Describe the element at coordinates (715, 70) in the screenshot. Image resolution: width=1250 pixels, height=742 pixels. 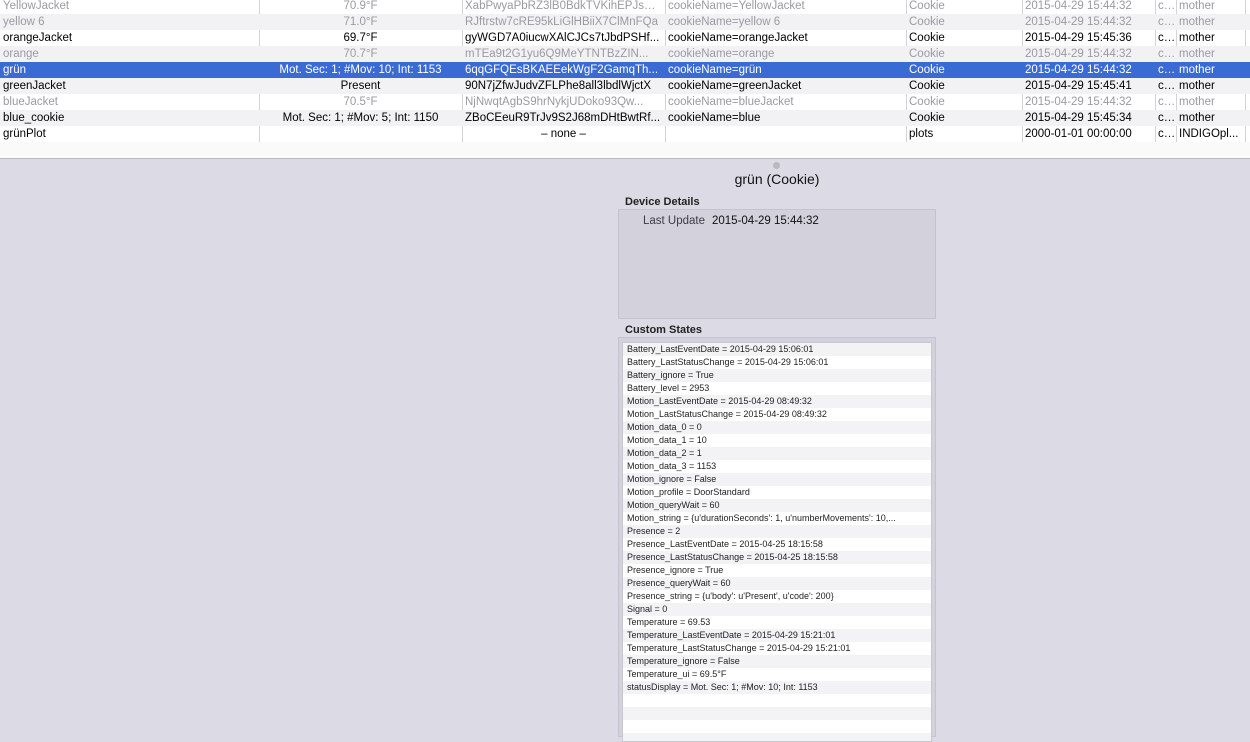
I see `cell-notes: cookieName=grün` at that location.